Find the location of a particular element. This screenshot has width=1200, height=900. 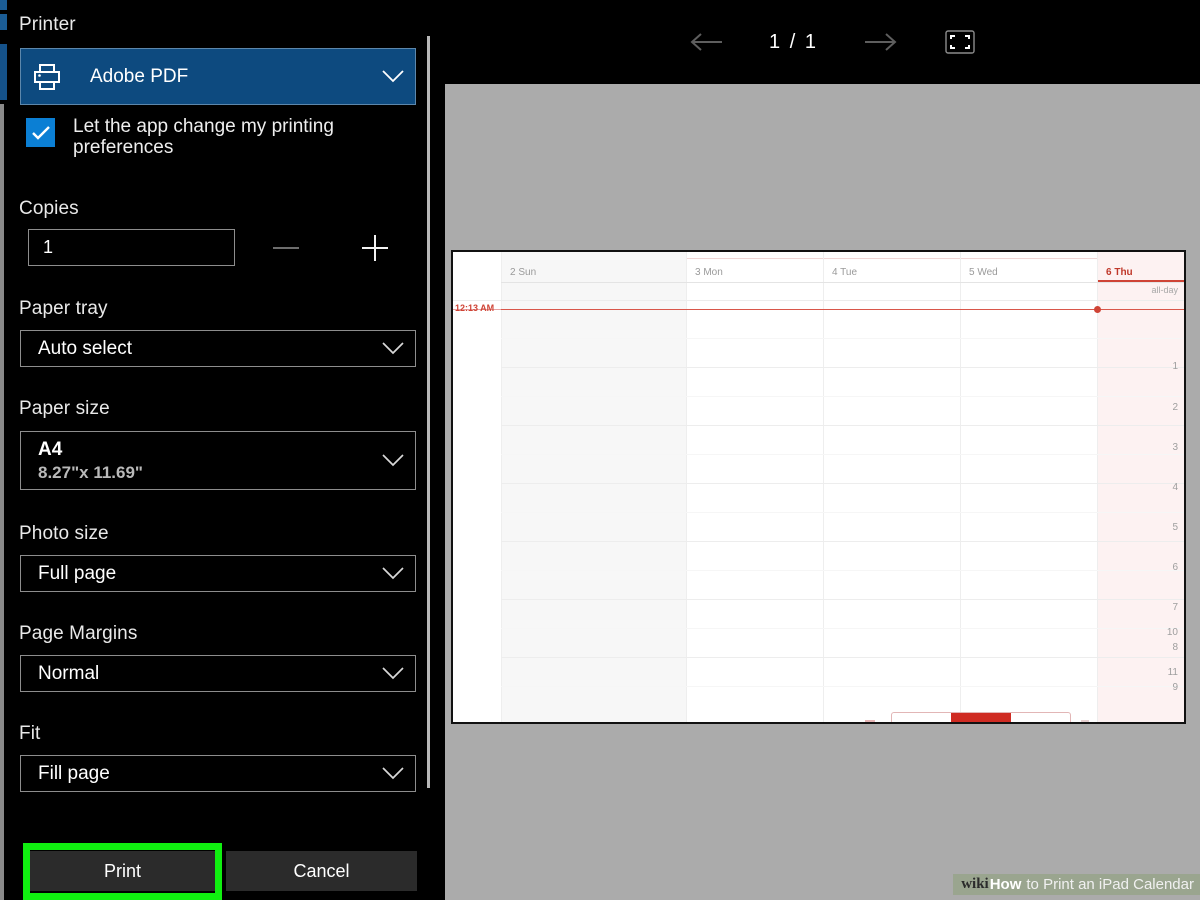

wikihow-watermark: wiki How to Print an iPad Calendar is located at coordinates (1076, 884).